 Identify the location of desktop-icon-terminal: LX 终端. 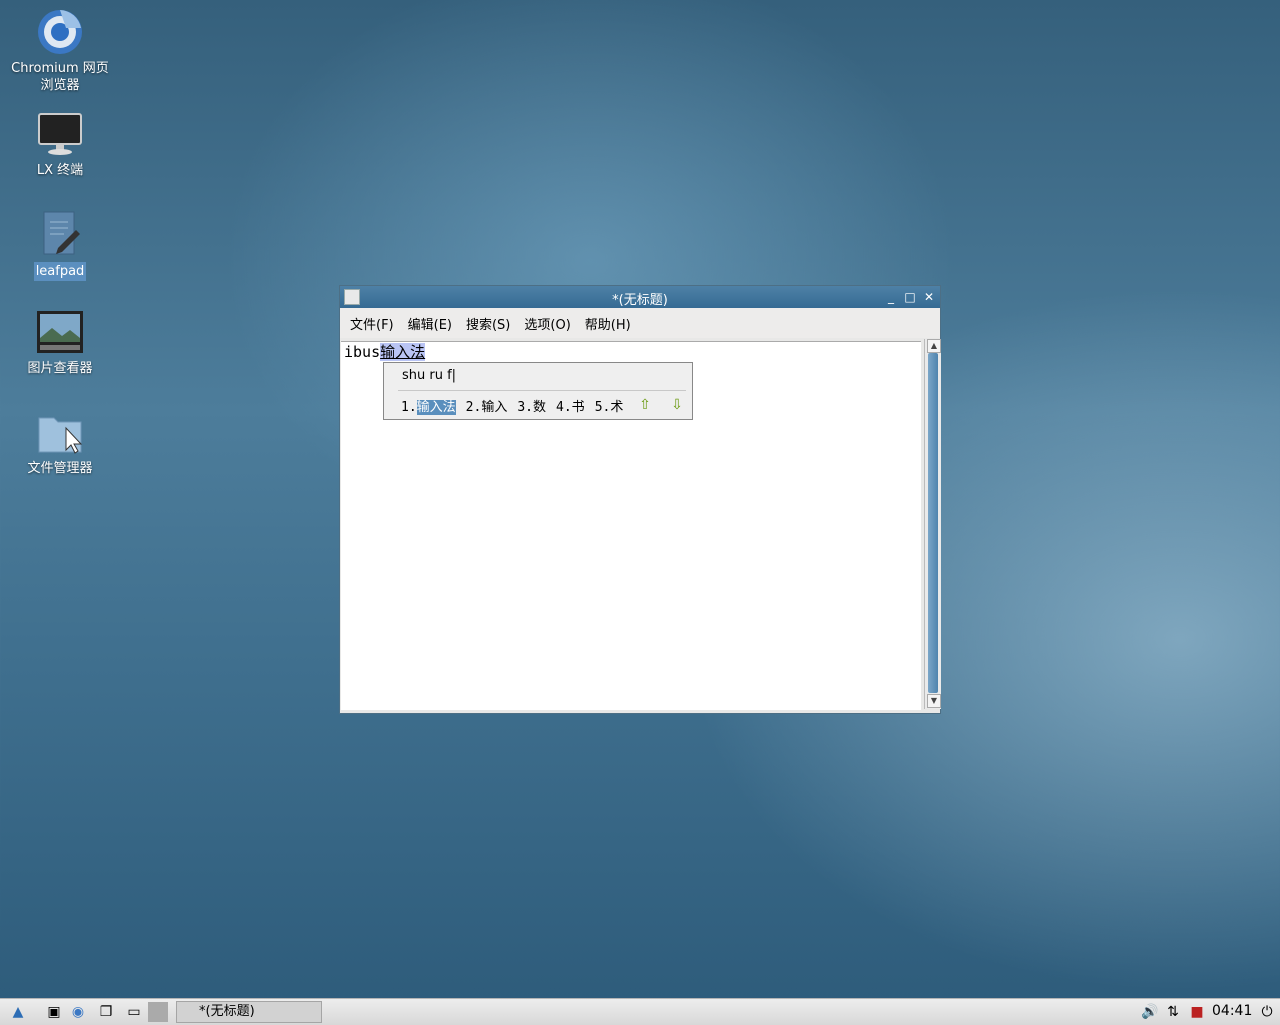
(60, 144).